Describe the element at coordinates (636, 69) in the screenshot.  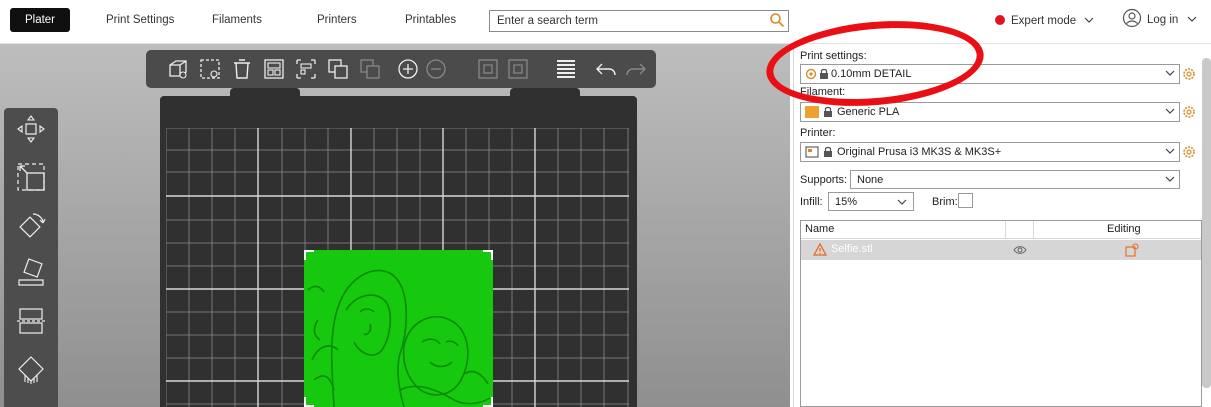
I see `redo-icon` at that location.